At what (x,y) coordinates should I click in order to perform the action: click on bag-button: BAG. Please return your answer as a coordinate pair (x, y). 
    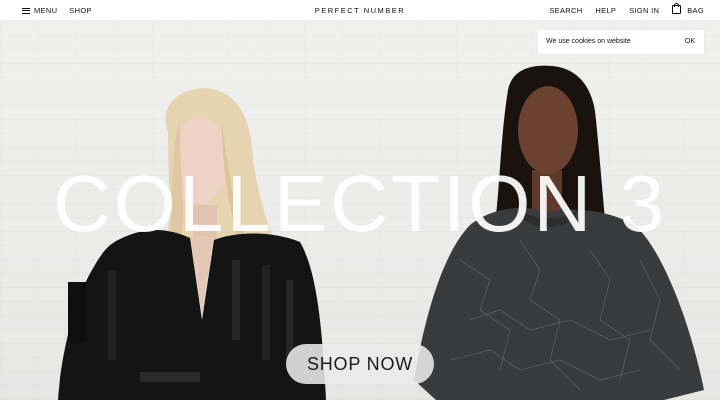
    Looking at the image, I should click on (688, 9).